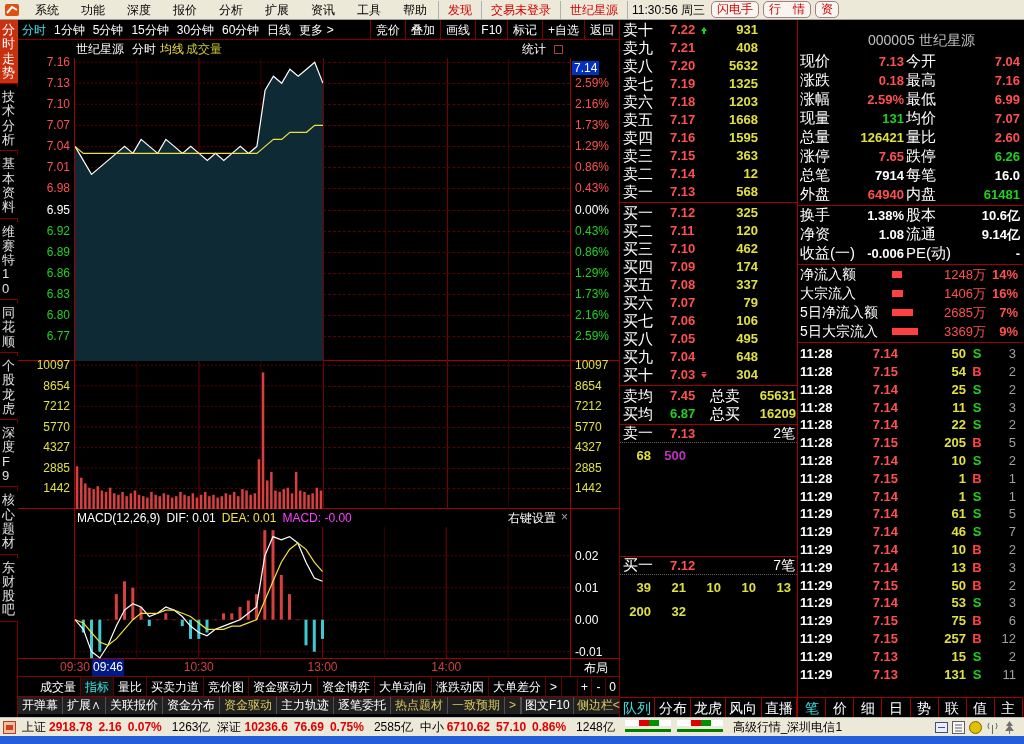 The image size is (1024, 744). I want to click on flow-amount: 3369万, so click(964, 331).